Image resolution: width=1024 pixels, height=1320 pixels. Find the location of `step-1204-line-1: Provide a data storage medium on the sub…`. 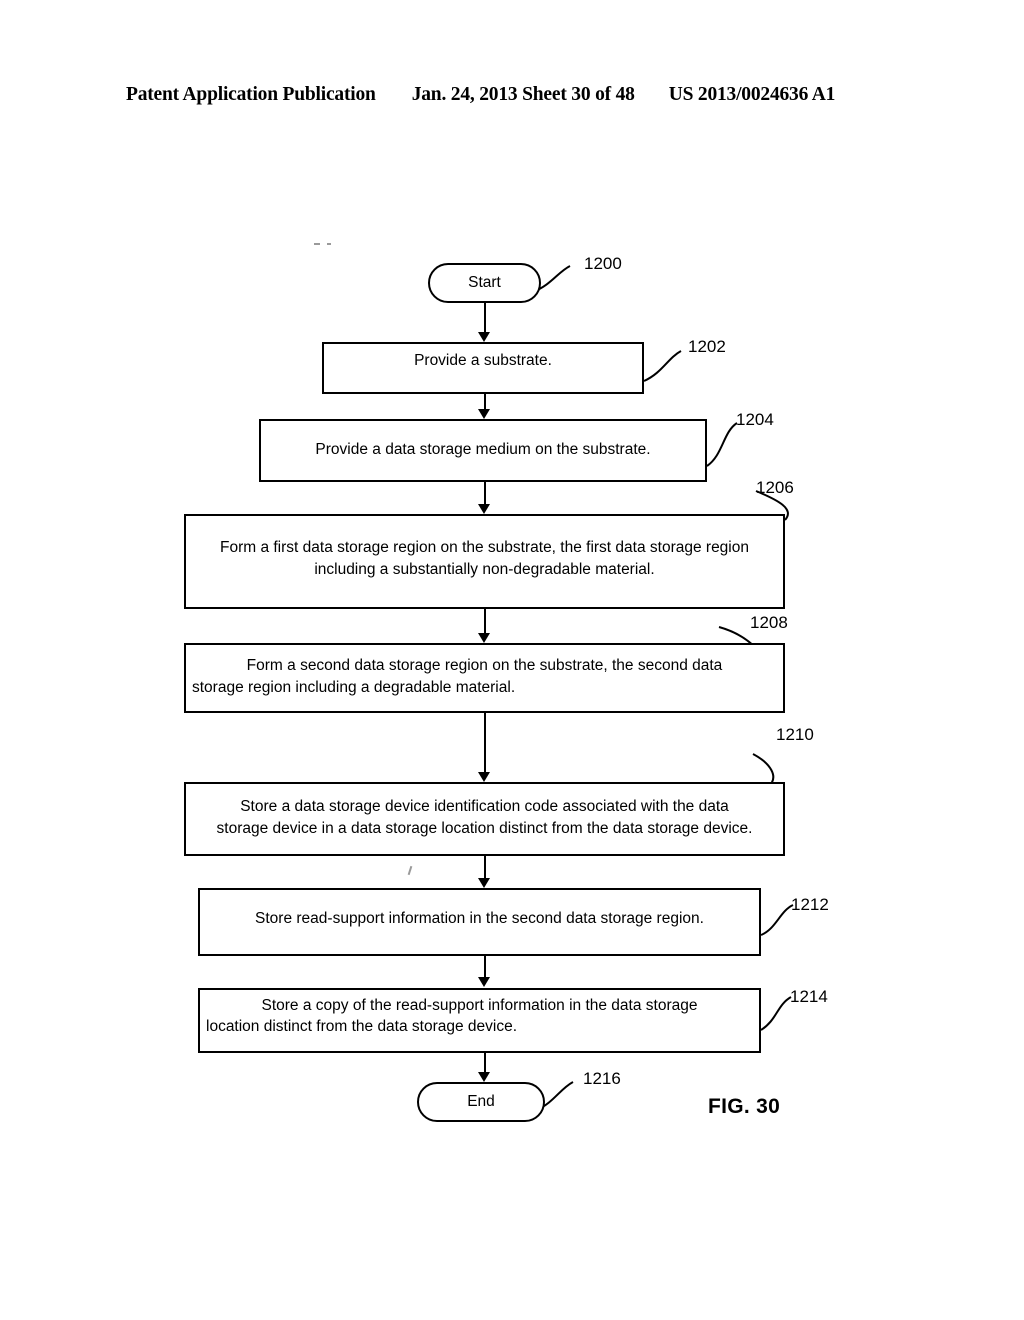

step-1204-line-1: Provide a data storage medium on the sub… is located at coordinates (483, 449).